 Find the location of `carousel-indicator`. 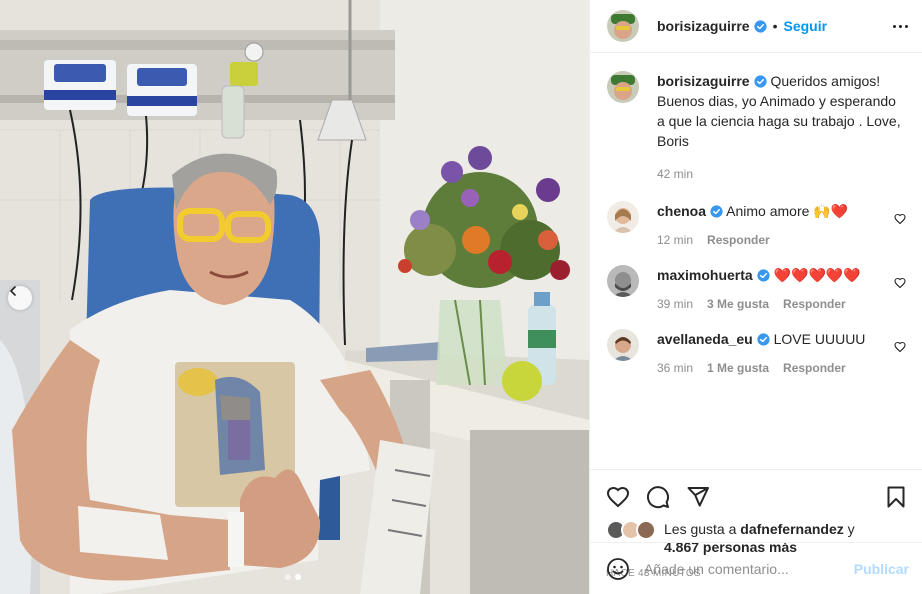

carousel-indicator is located at coordinates (293, 577).